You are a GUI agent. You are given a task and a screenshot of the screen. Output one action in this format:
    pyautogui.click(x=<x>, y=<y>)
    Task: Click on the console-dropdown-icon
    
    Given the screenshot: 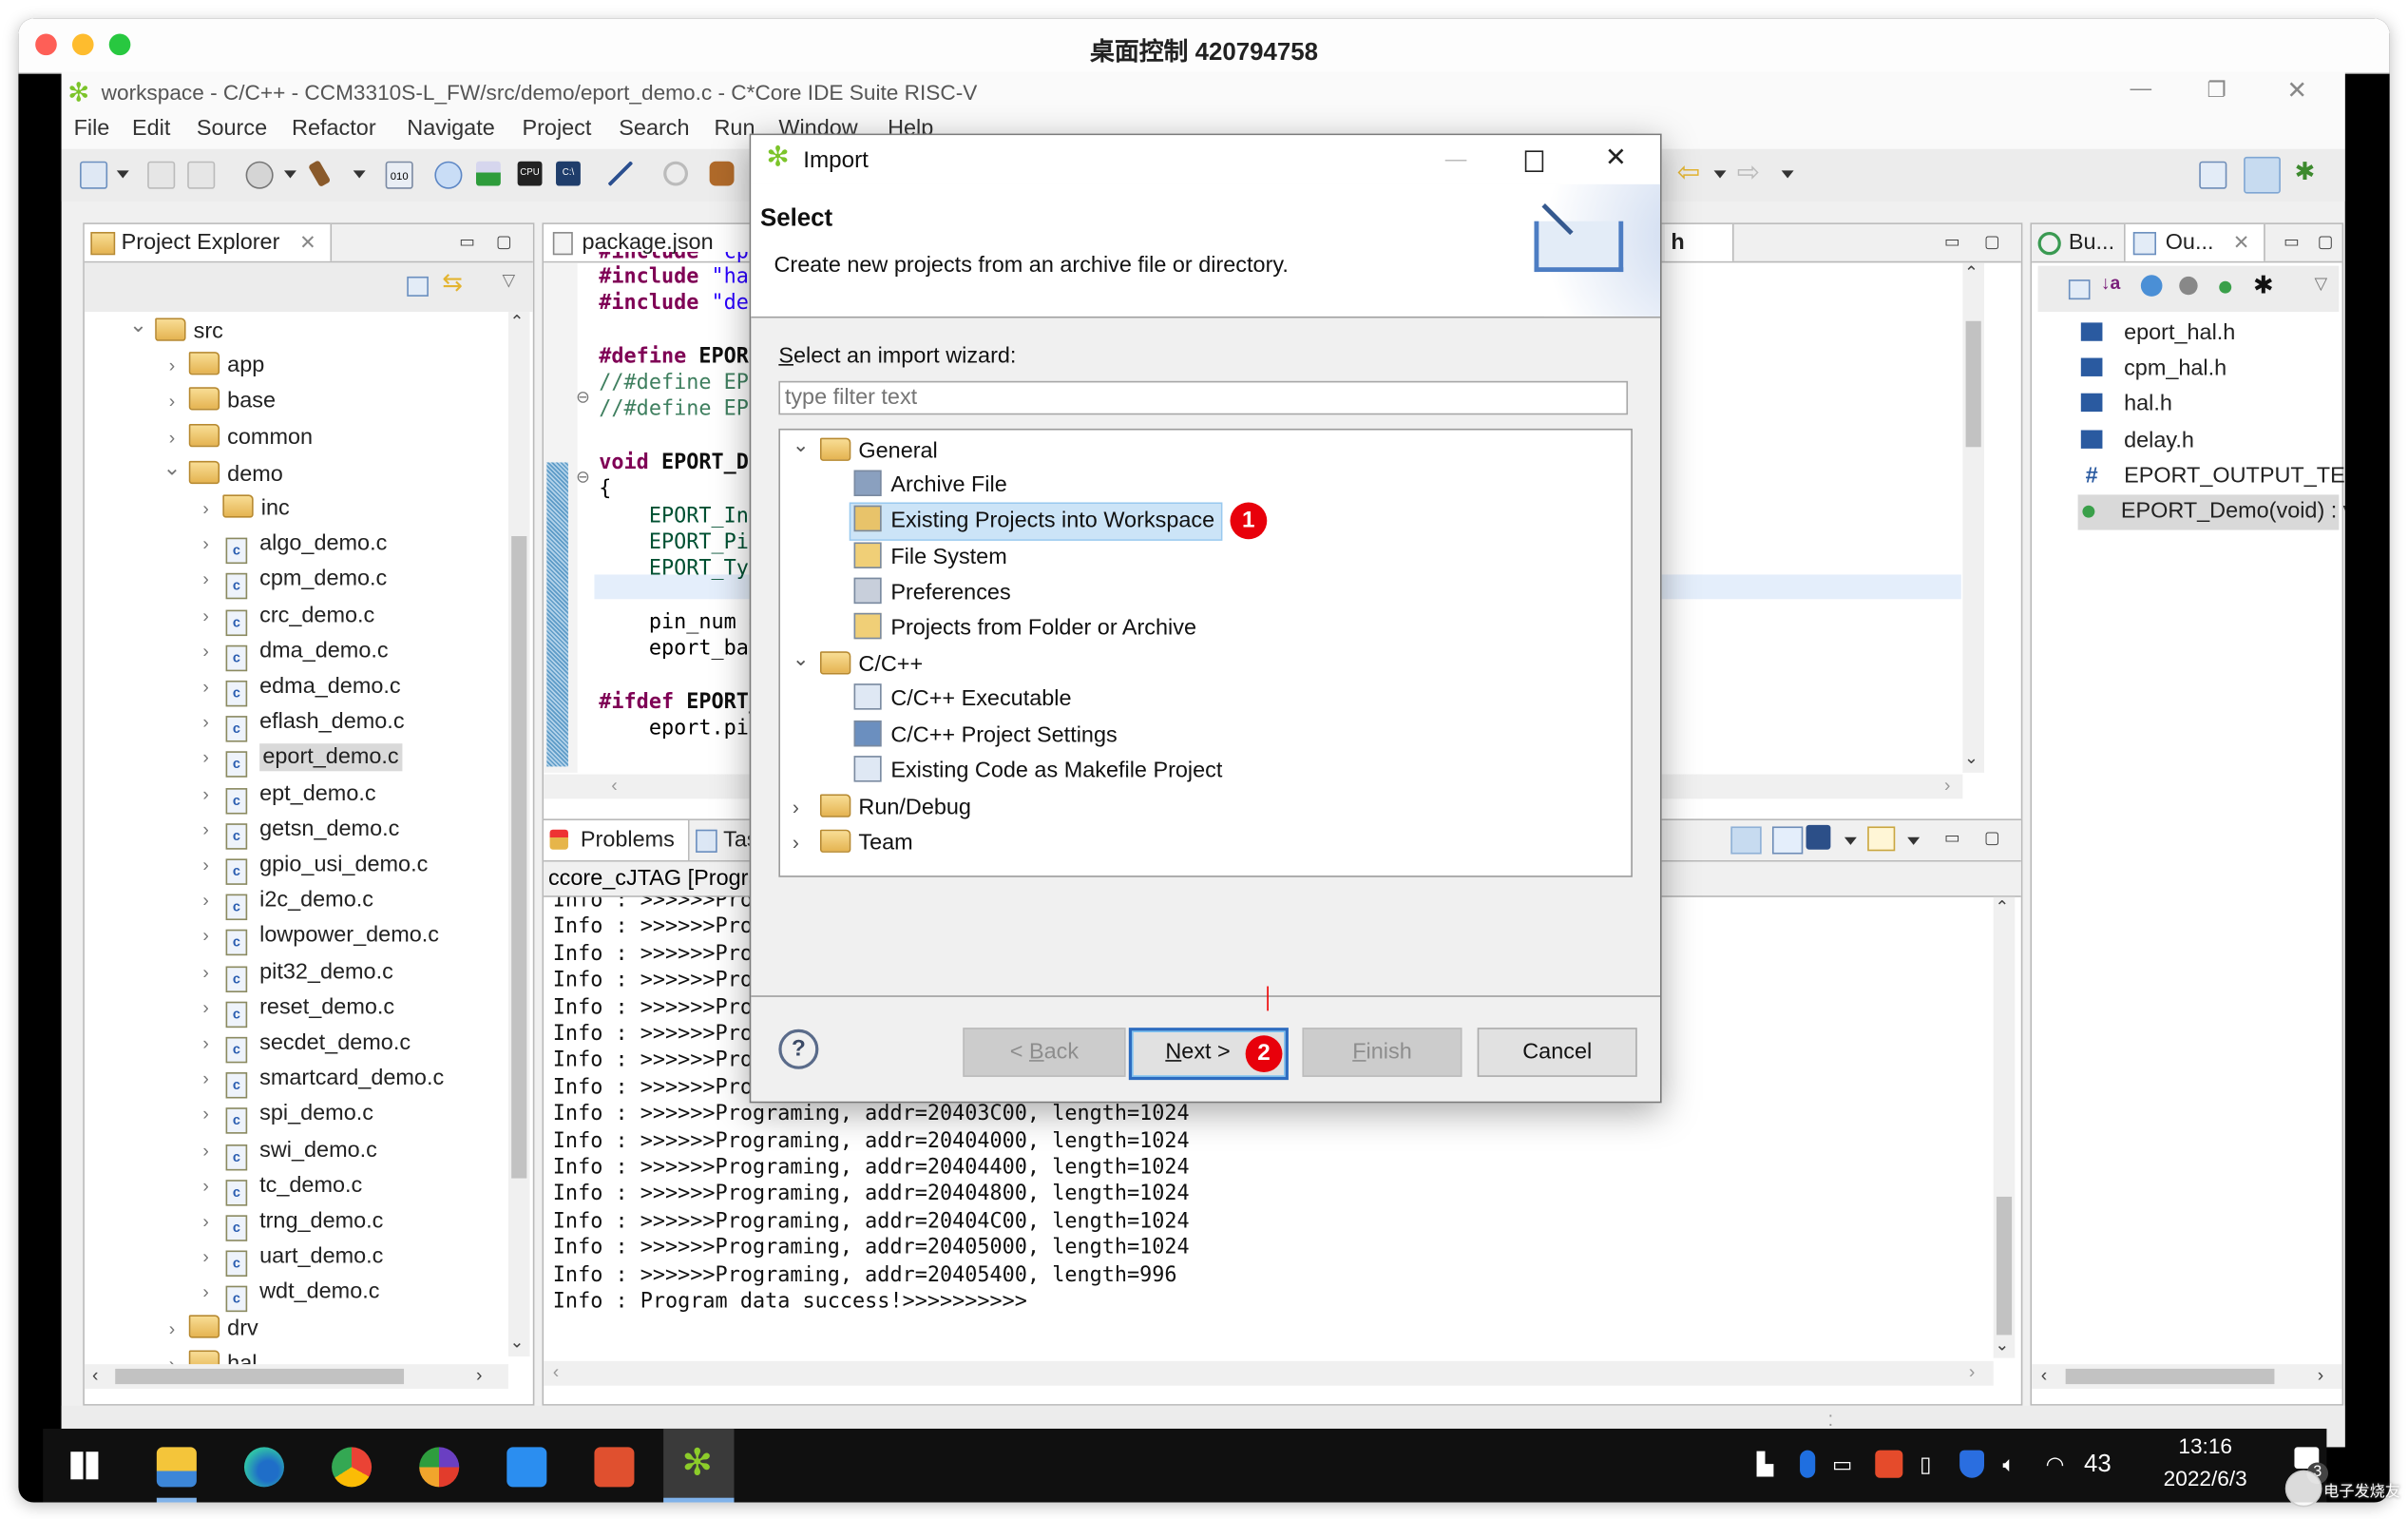 What is the action you would take?
    pyautogui.click(x=1851, y=841)
    